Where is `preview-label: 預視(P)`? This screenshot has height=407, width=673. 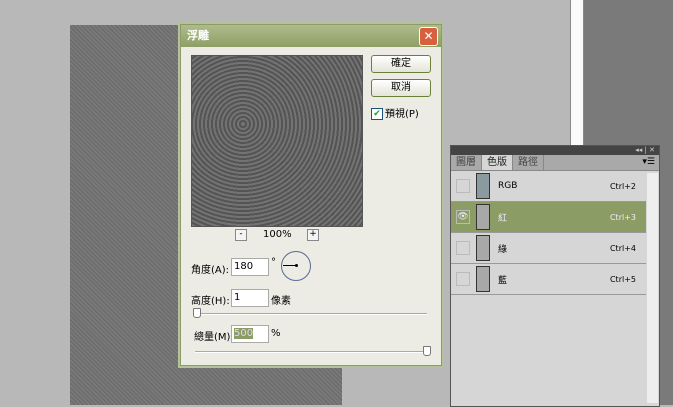
preview-label: 預視(P) is located at coordinates (402, 114).